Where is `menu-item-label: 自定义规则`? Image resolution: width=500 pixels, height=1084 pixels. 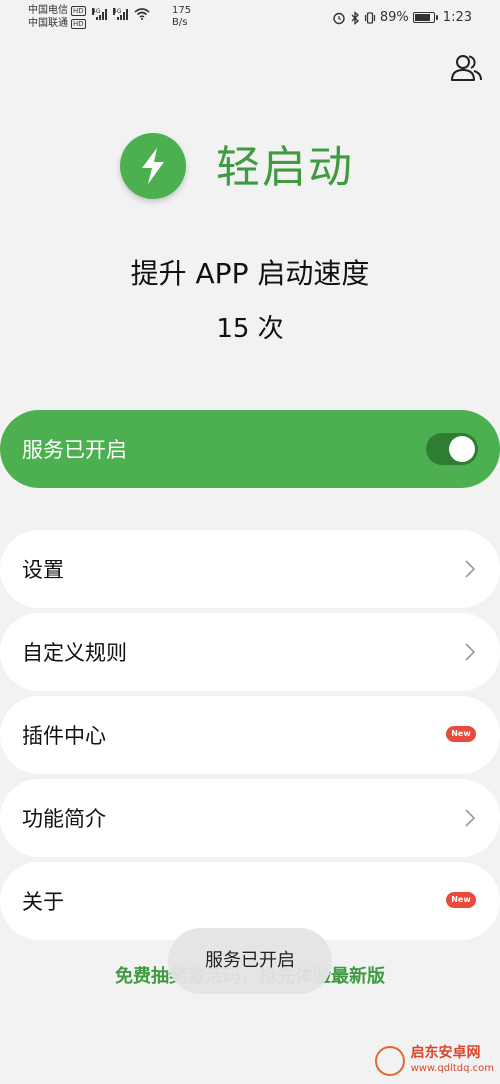
menu-item-label: 自定义规则 is located at coordinates (74, 653).